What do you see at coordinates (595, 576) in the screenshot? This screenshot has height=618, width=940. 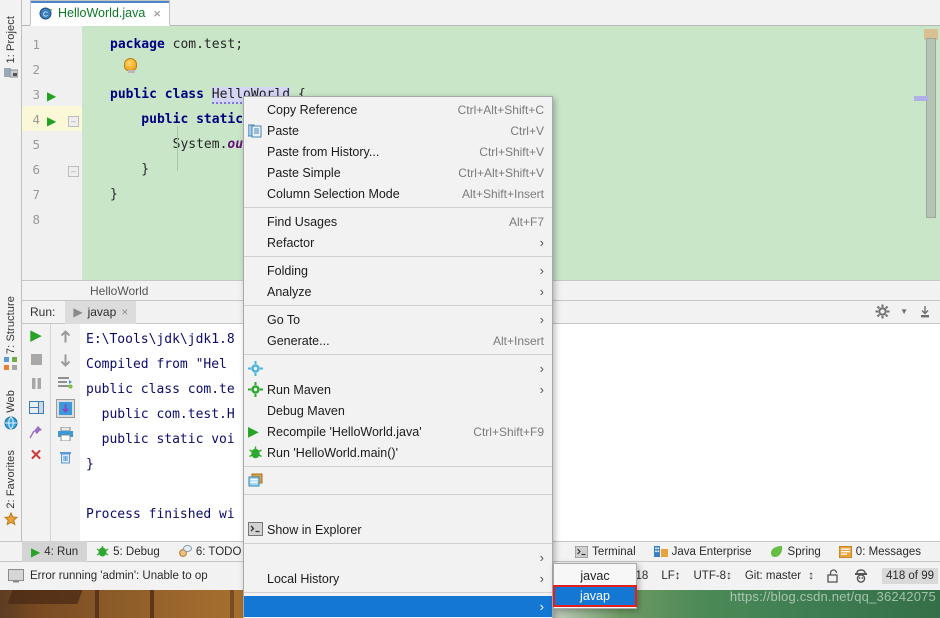 I see `submenu-item-javac: javac` at bounding box center [595, 576].